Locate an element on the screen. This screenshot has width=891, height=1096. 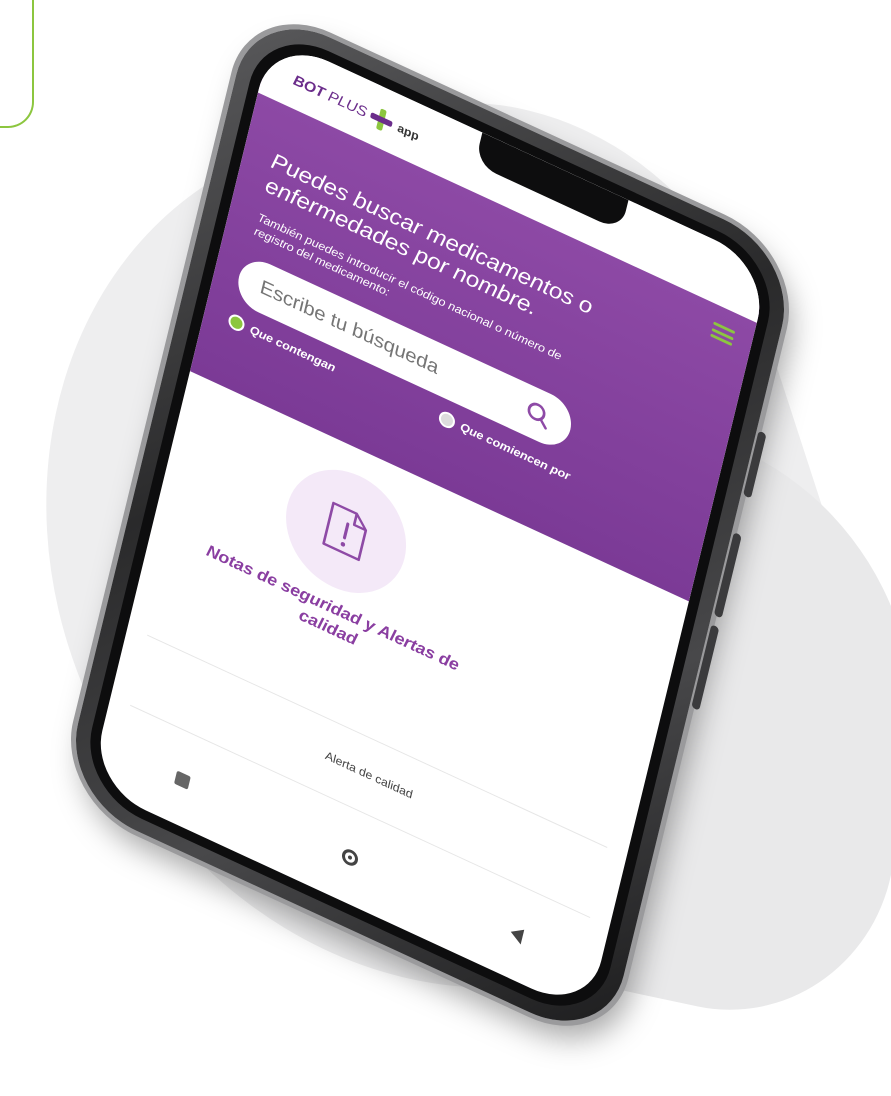
radio-selected-icon is located at coordinates (236, 322).